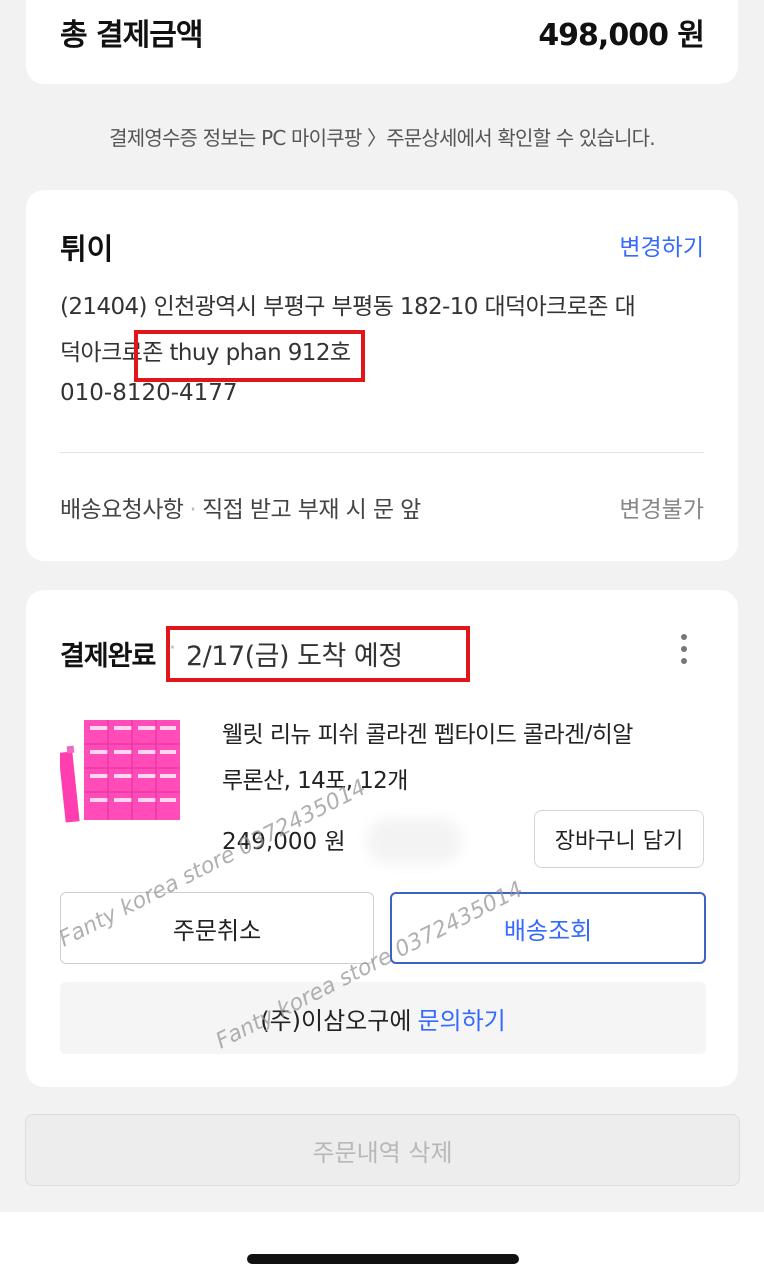  What do you see at coordinates (619, 839) in the screenshot?
I see `add-to-cart-button: 장바구니 담기` at bounding box center [619, 839].